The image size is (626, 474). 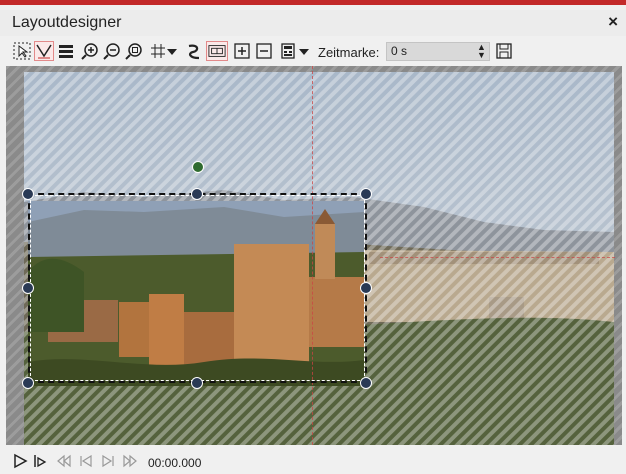 What do you see at coordinates (217, 51) in the screenshot?
I see `frame-icon` at bounding box center [217, 51].